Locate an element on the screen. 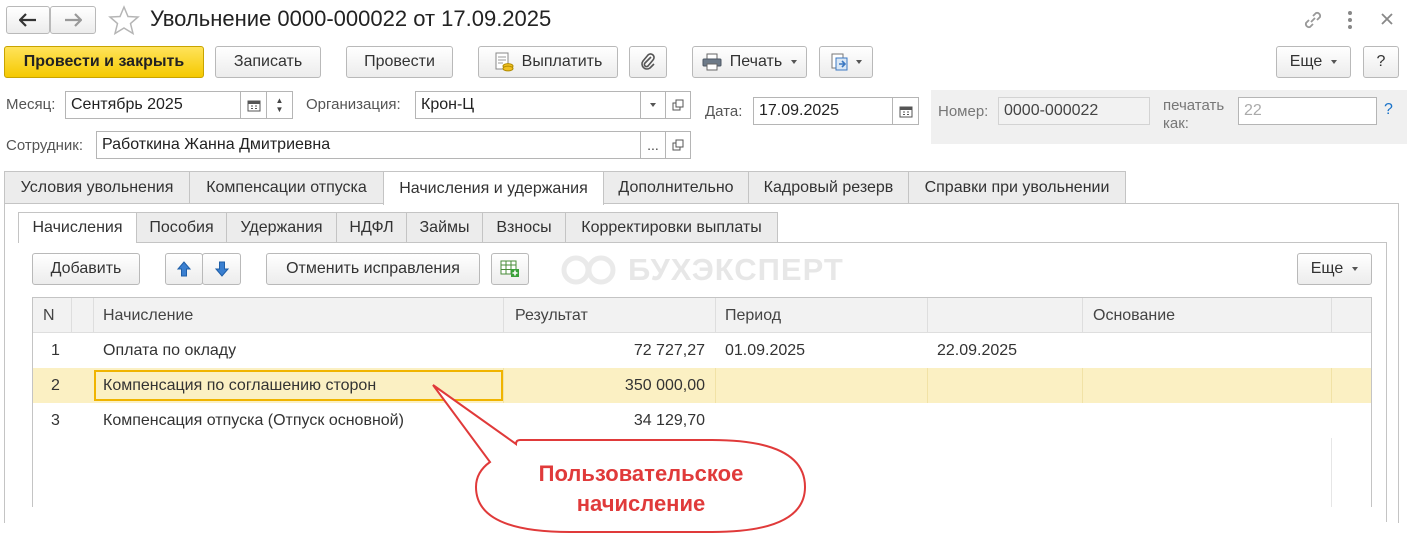 The width and height of the screenshot is (1407, 535). row-number: 1 is located at coordinates (55, 350).